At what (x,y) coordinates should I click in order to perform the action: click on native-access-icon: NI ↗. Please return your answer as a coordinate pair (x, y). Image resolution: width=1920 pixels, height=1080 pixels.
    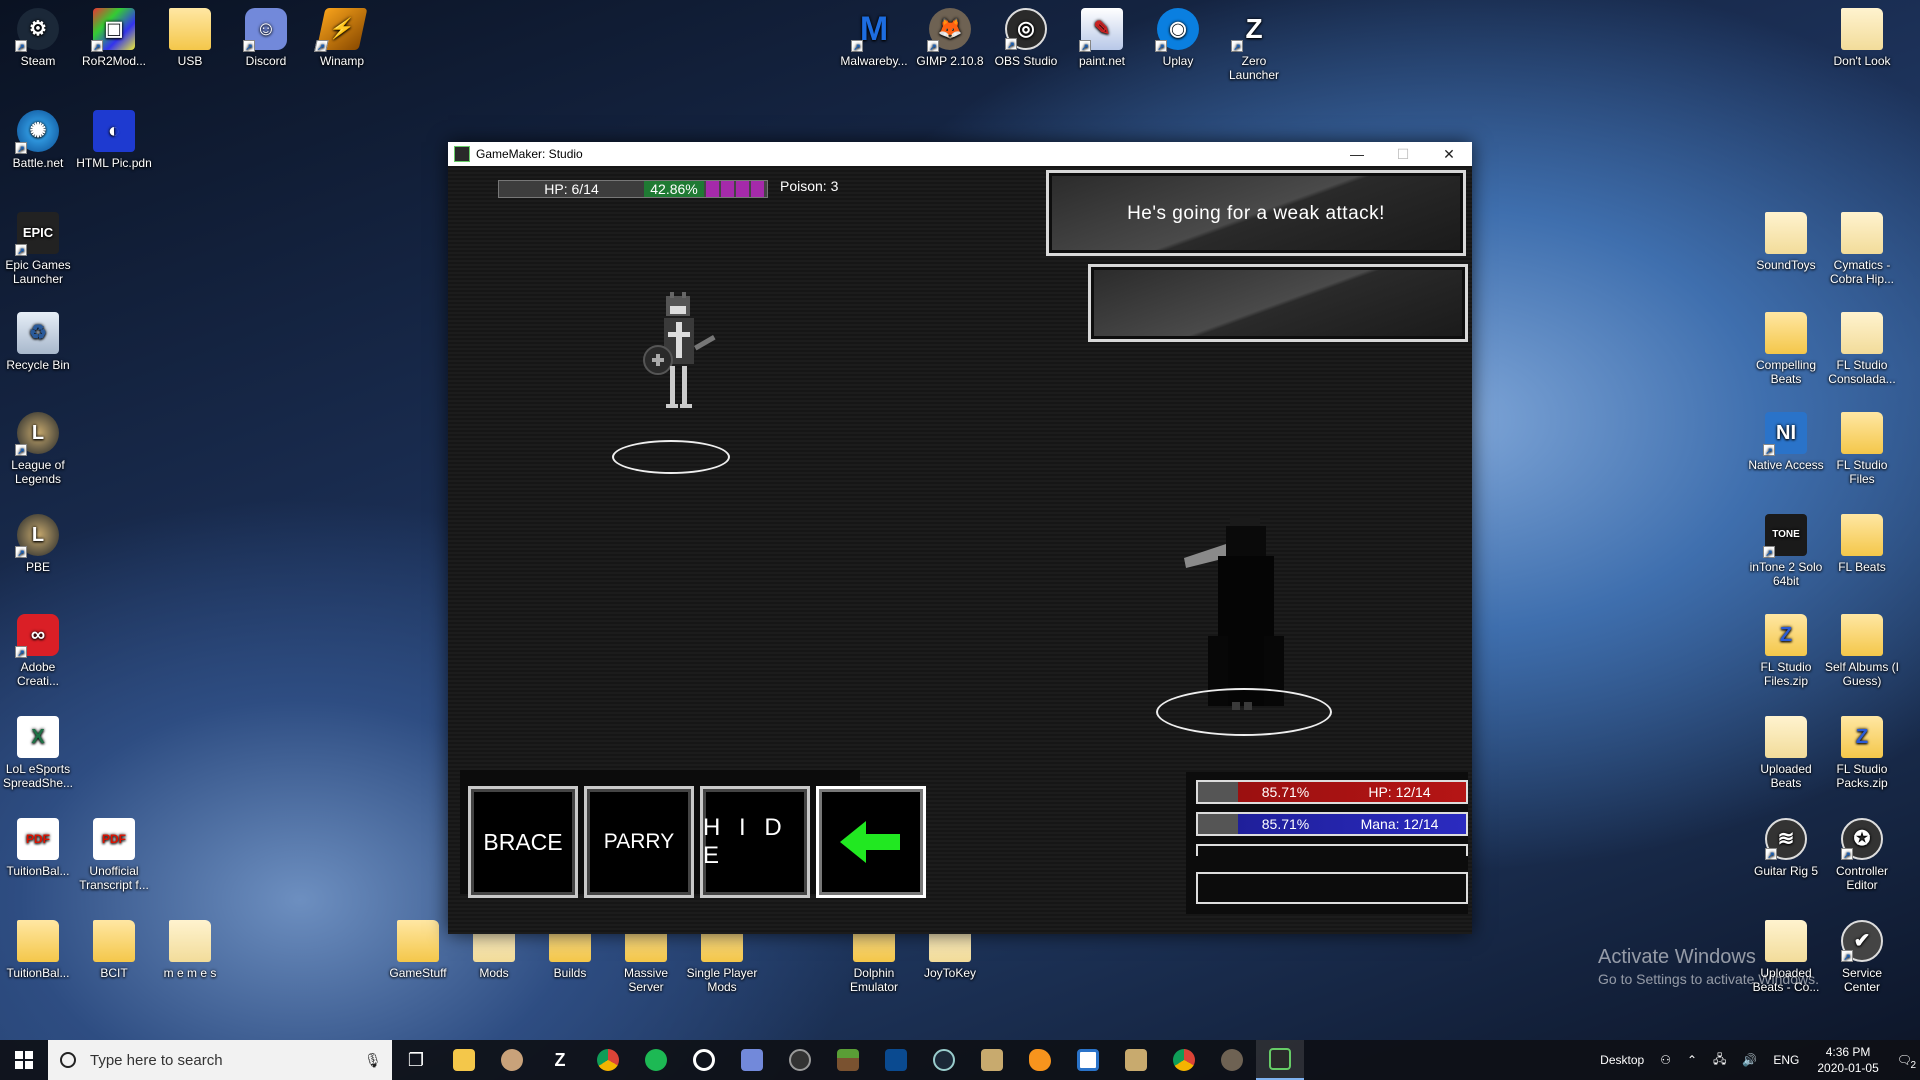
    Looking at the image, I should click on (1785, 434).